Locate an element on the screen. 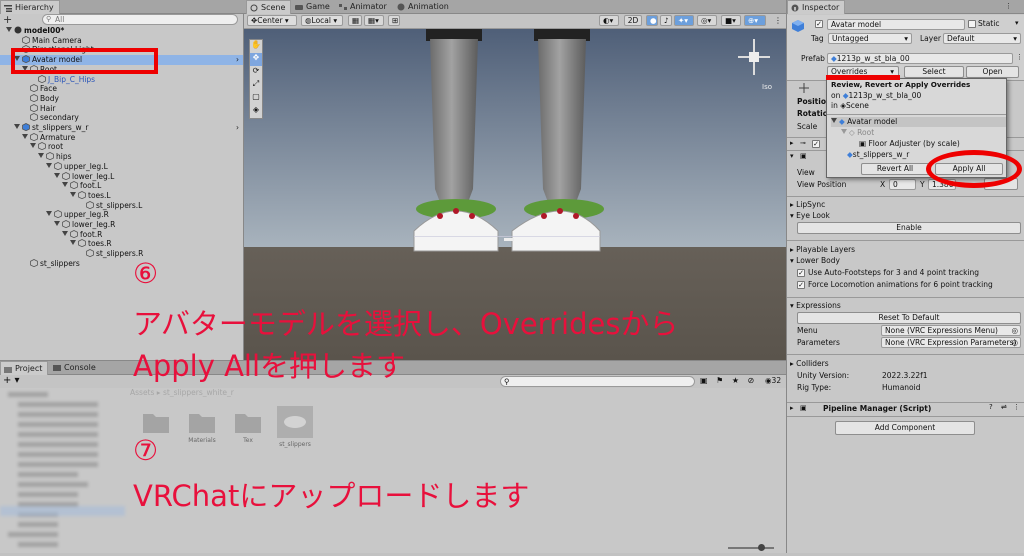 The width and height of the screenshot is (1024, 556). static-dropdown-icon: ▾ is located at coordinates (1017, 23).